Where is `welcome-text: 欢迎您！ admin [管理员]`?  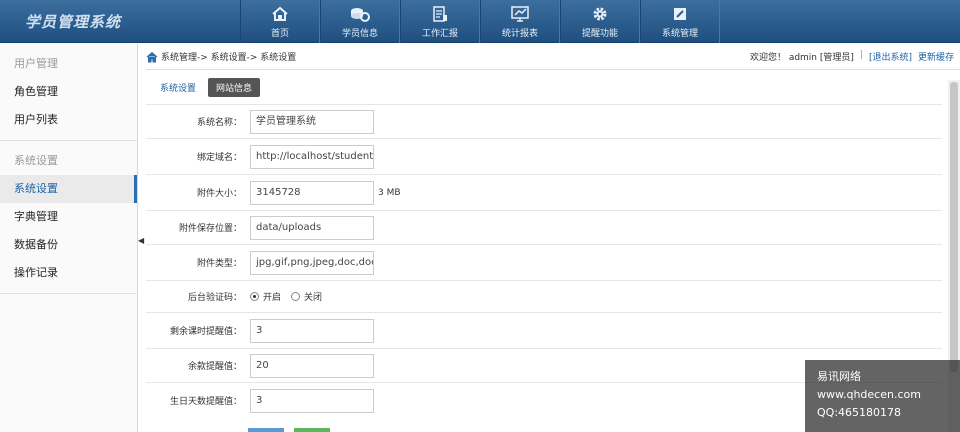
welcome-text: 欢迎您！ admin [管理员] is located at coordinates (801, 58).